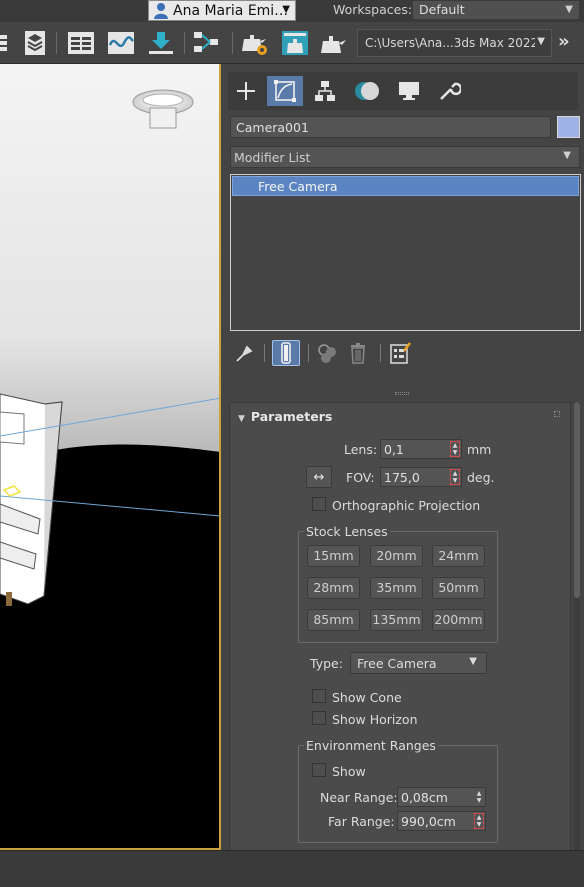 This screenshot has width=584, height=887. Describe the element at coordinates (333, 620) in the screenshot. I see `lens-85mm-button: 85mm` at that location.